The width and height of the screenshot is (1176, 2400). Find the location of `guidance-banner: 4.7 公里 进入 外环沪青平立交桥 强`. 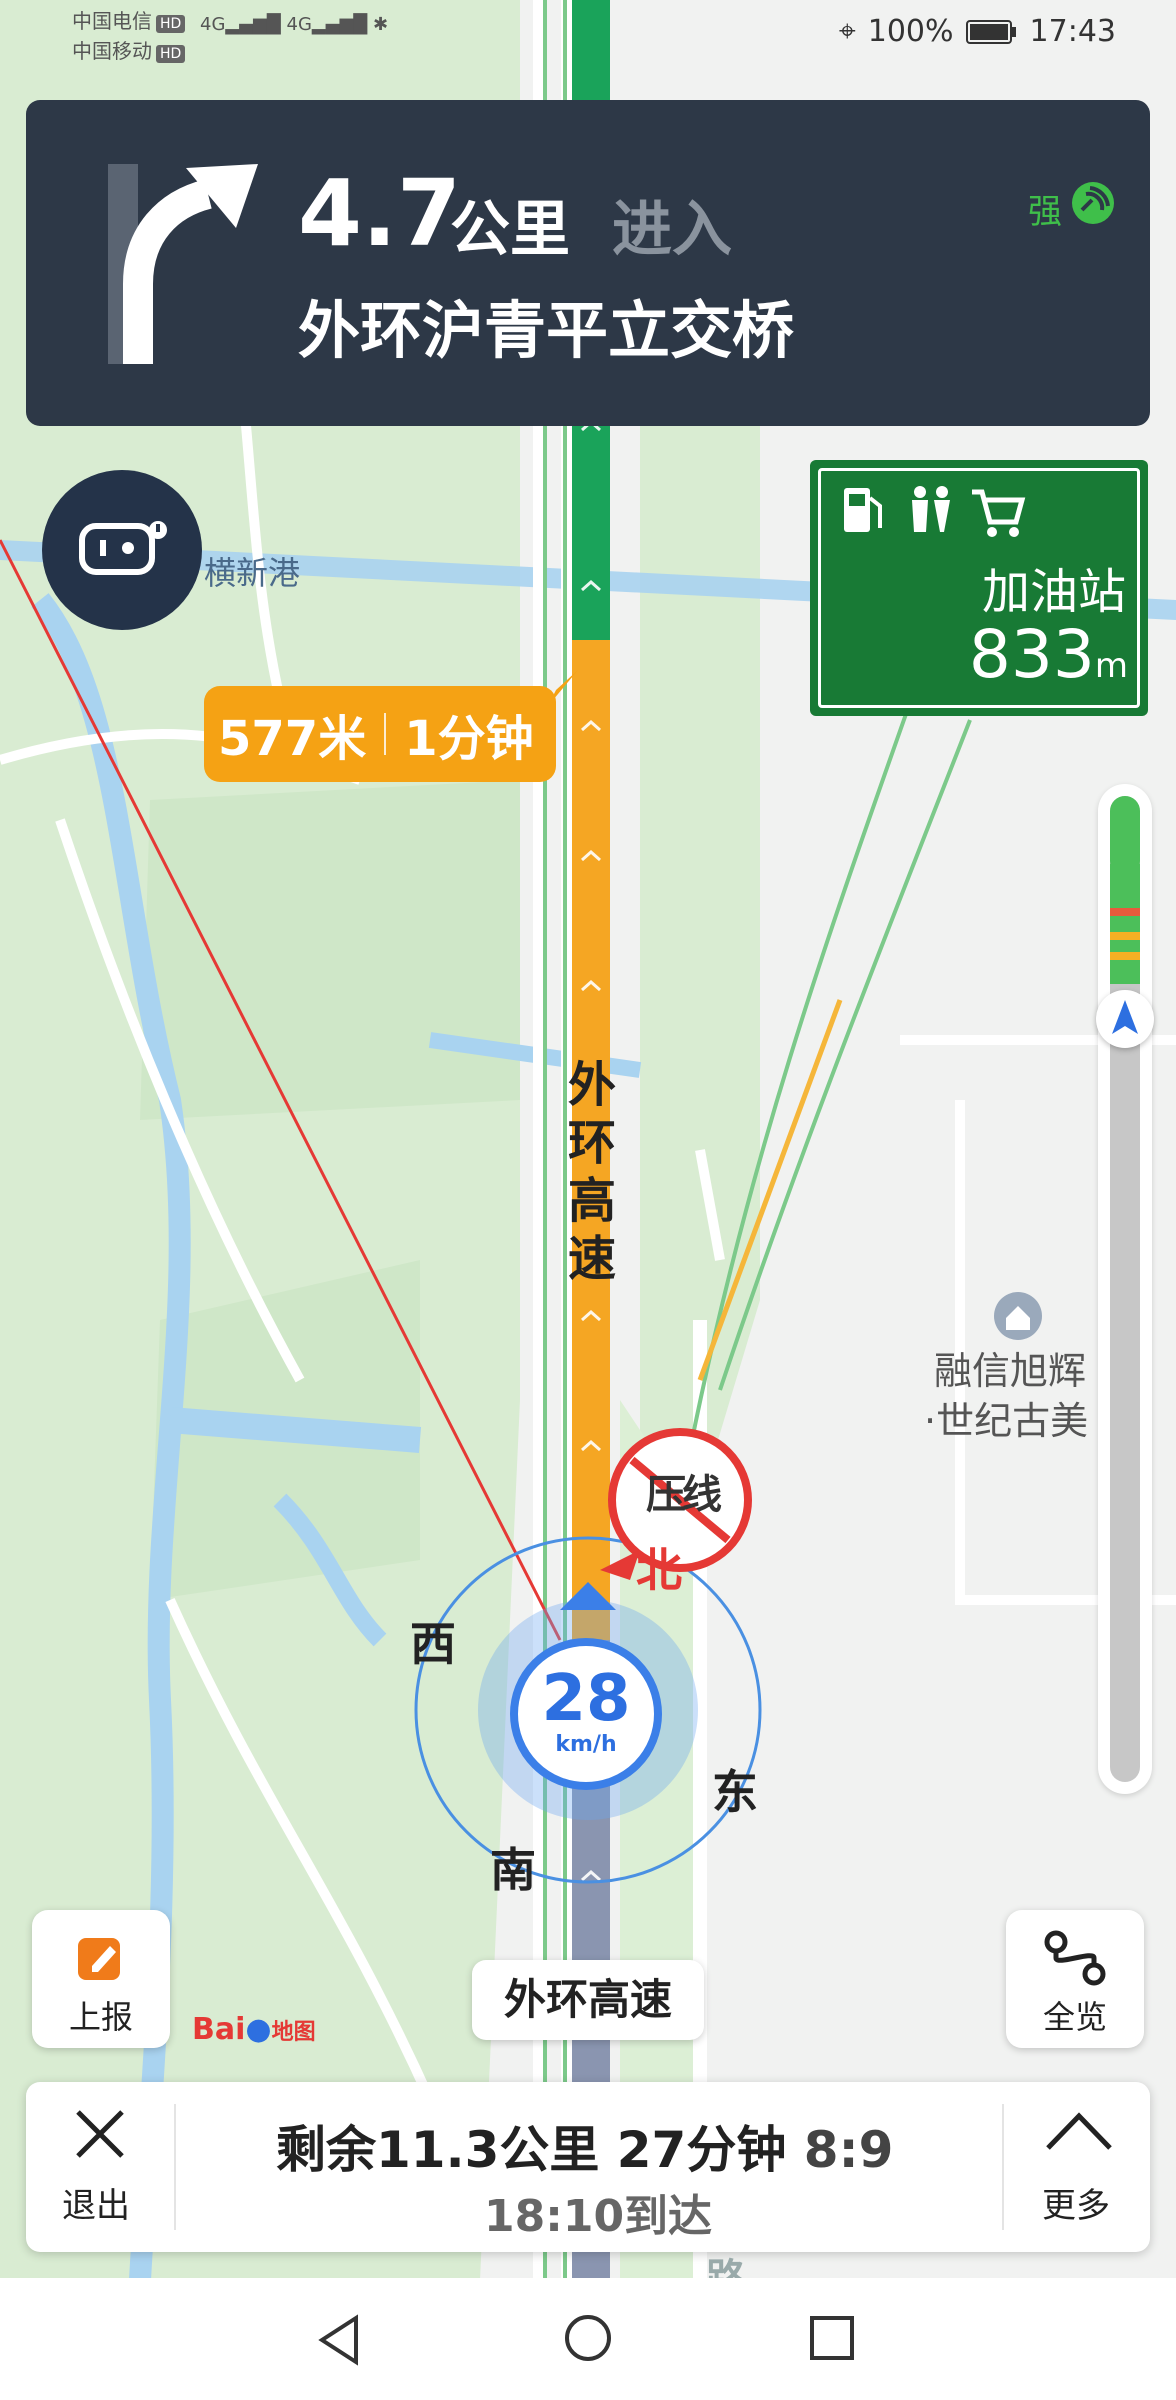

guidance-banner: 4.7 公里 进入 外环沪青平立交桥 强 is located at coordinates (588, 263).